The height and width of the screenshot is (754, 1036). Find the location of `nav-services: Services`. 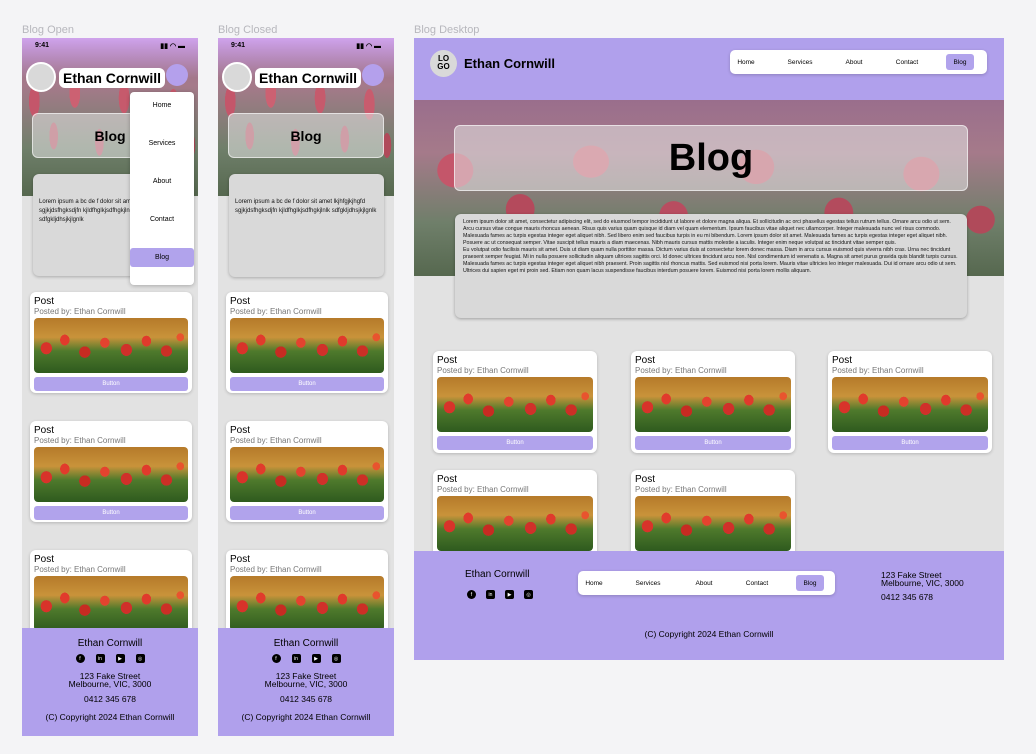

nav-services: Services is located at coordinates (800, 62).